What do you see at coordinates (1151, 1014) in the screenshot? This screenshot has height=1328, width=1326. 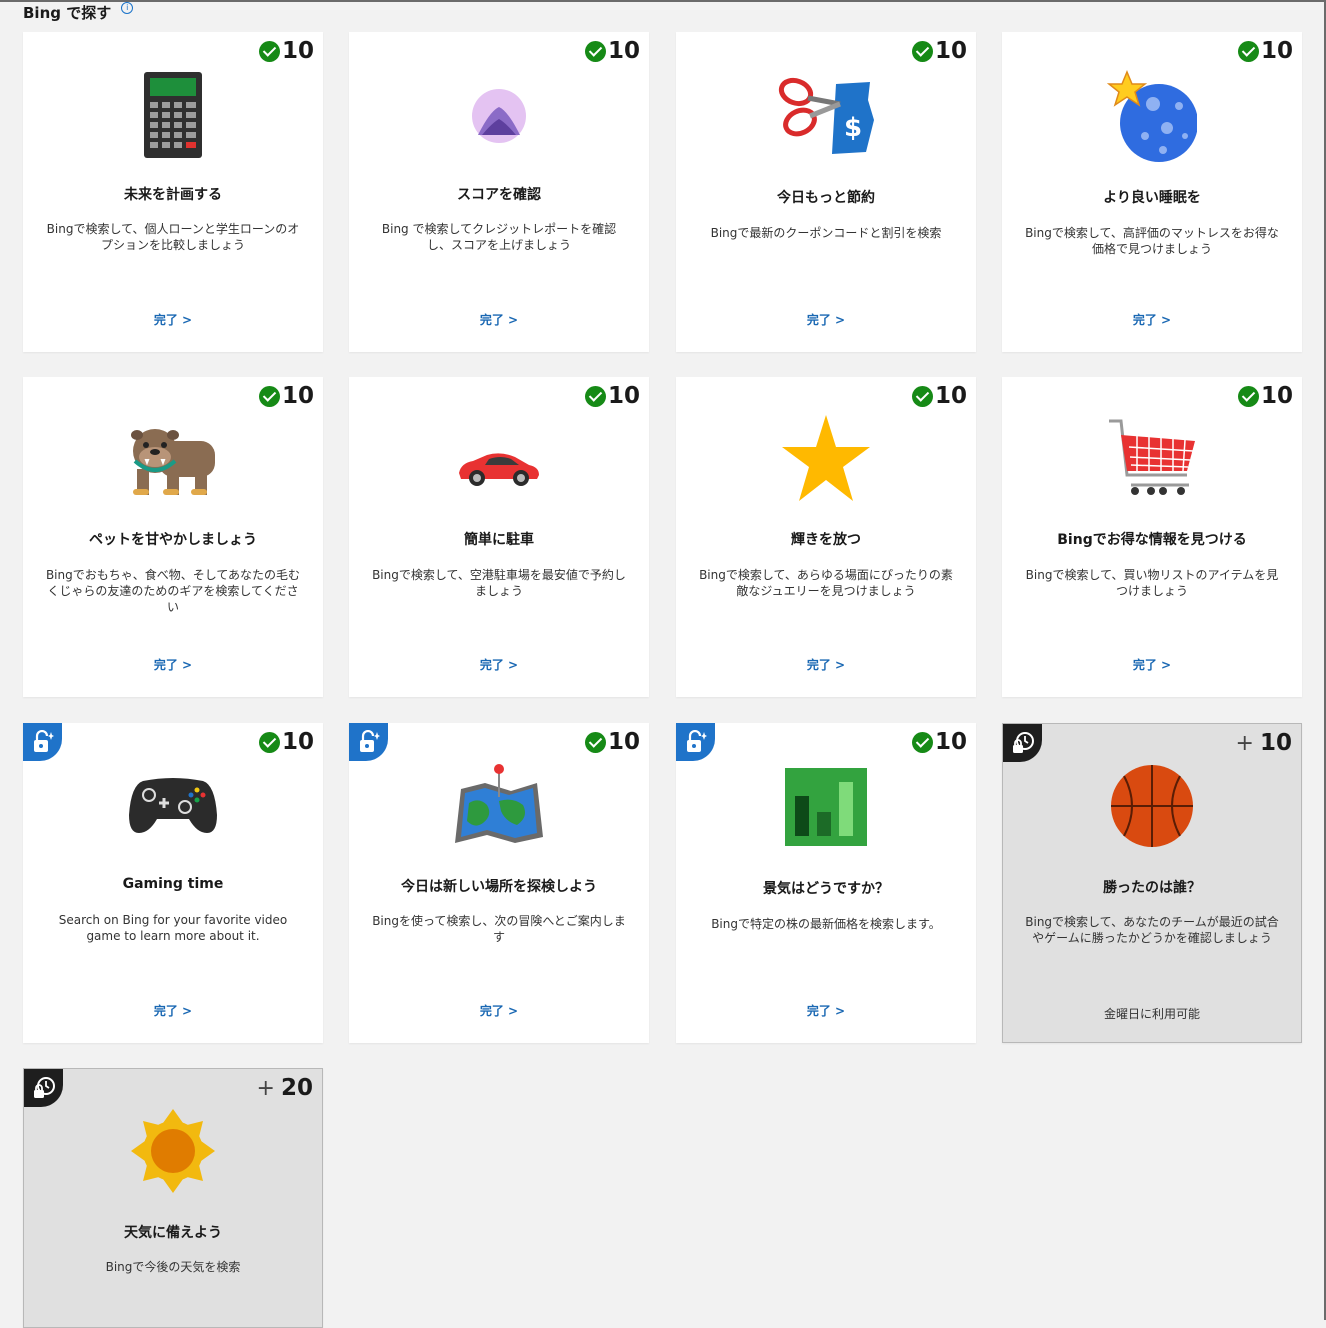 I see `availability-text: 金曜日に利用可能` at bounding box center [1151, 1014].